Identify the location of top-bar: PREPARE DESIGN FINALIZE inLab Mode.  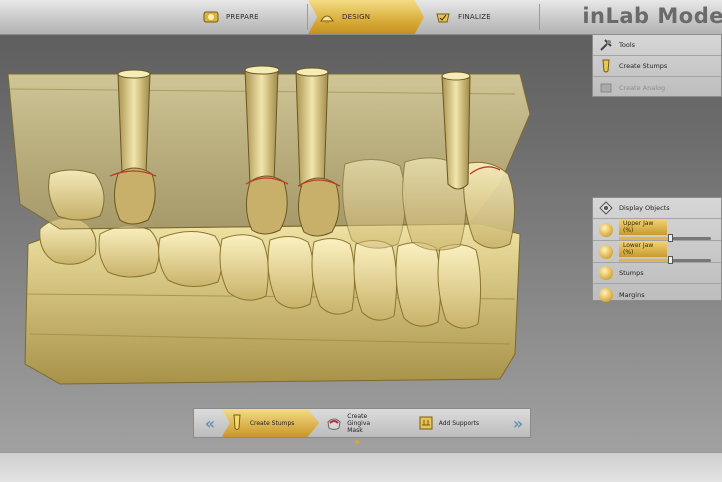
(361, 17).